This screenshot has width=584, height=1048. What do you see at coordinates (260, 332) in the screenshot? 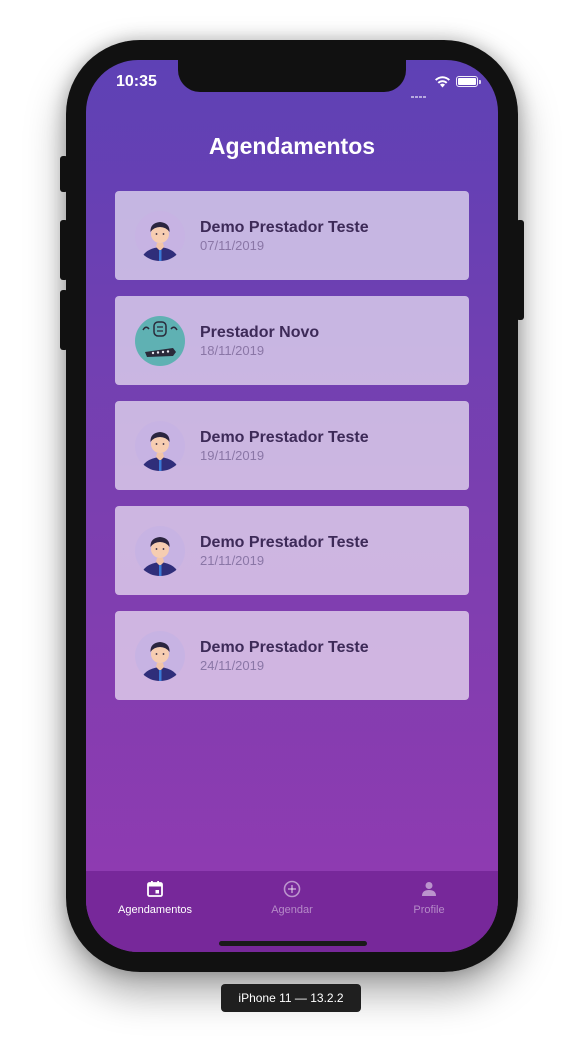
I see `provider-name: Prestador Novo` at bounding box center [260, 332].